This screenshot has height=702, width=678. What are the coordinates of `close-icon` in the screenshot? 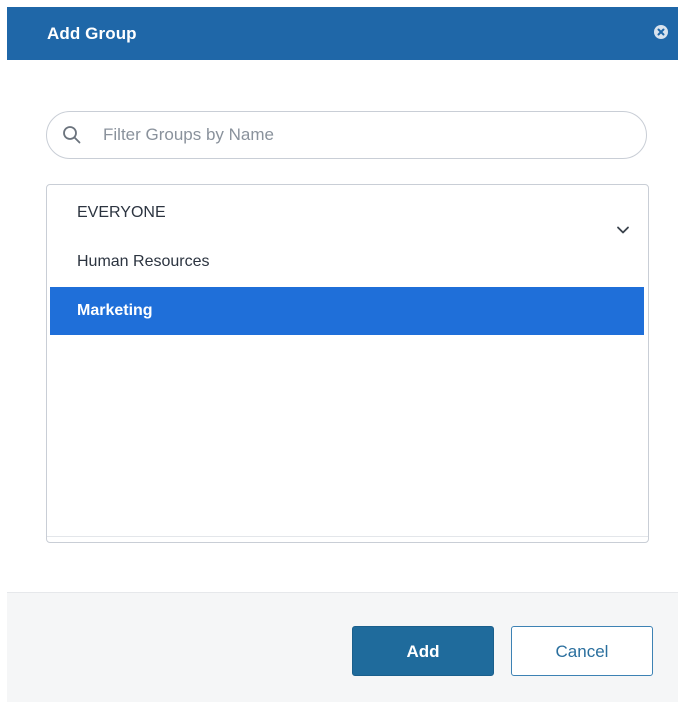 It's located at (661, 32).